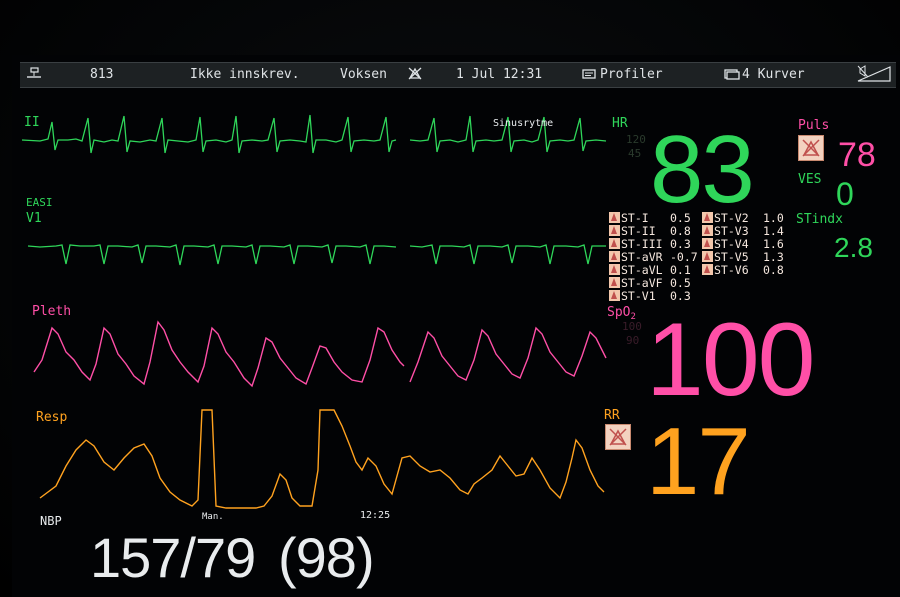 This screenshot has height=597, width=900. Describe the element at coordinates (819, 219) in the screenshot. I see `stindx-label: STindx` at that location.